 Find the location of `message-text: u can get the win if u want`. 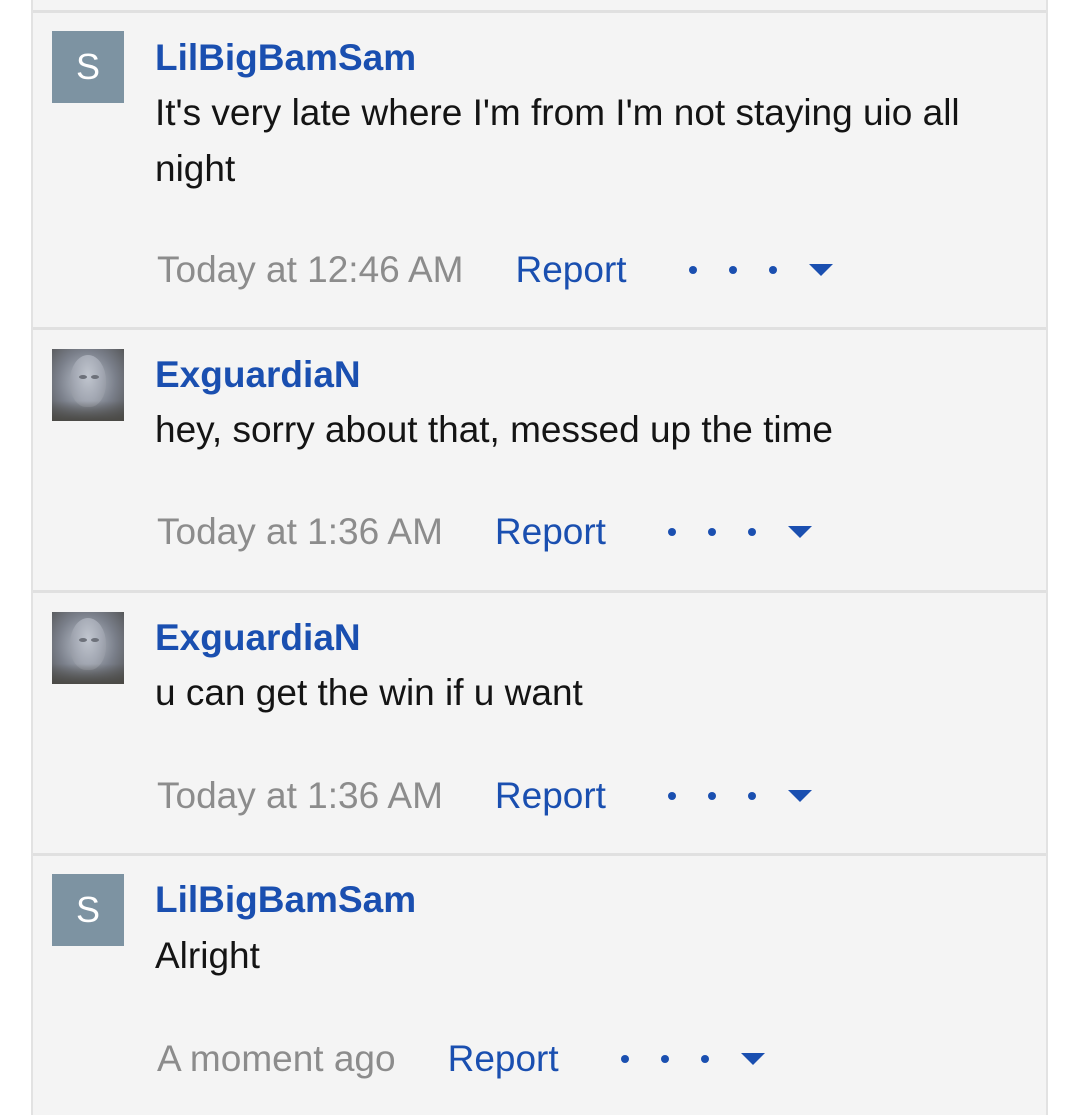

message-text: u can get the win if u want is located at coordinates (369, 692).